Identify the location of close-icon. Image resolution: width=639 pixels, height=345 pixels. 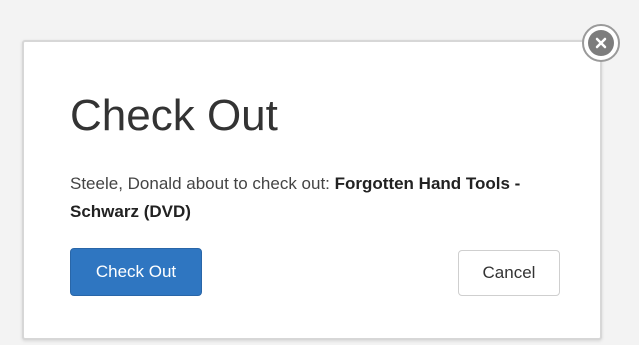
(601, 43).